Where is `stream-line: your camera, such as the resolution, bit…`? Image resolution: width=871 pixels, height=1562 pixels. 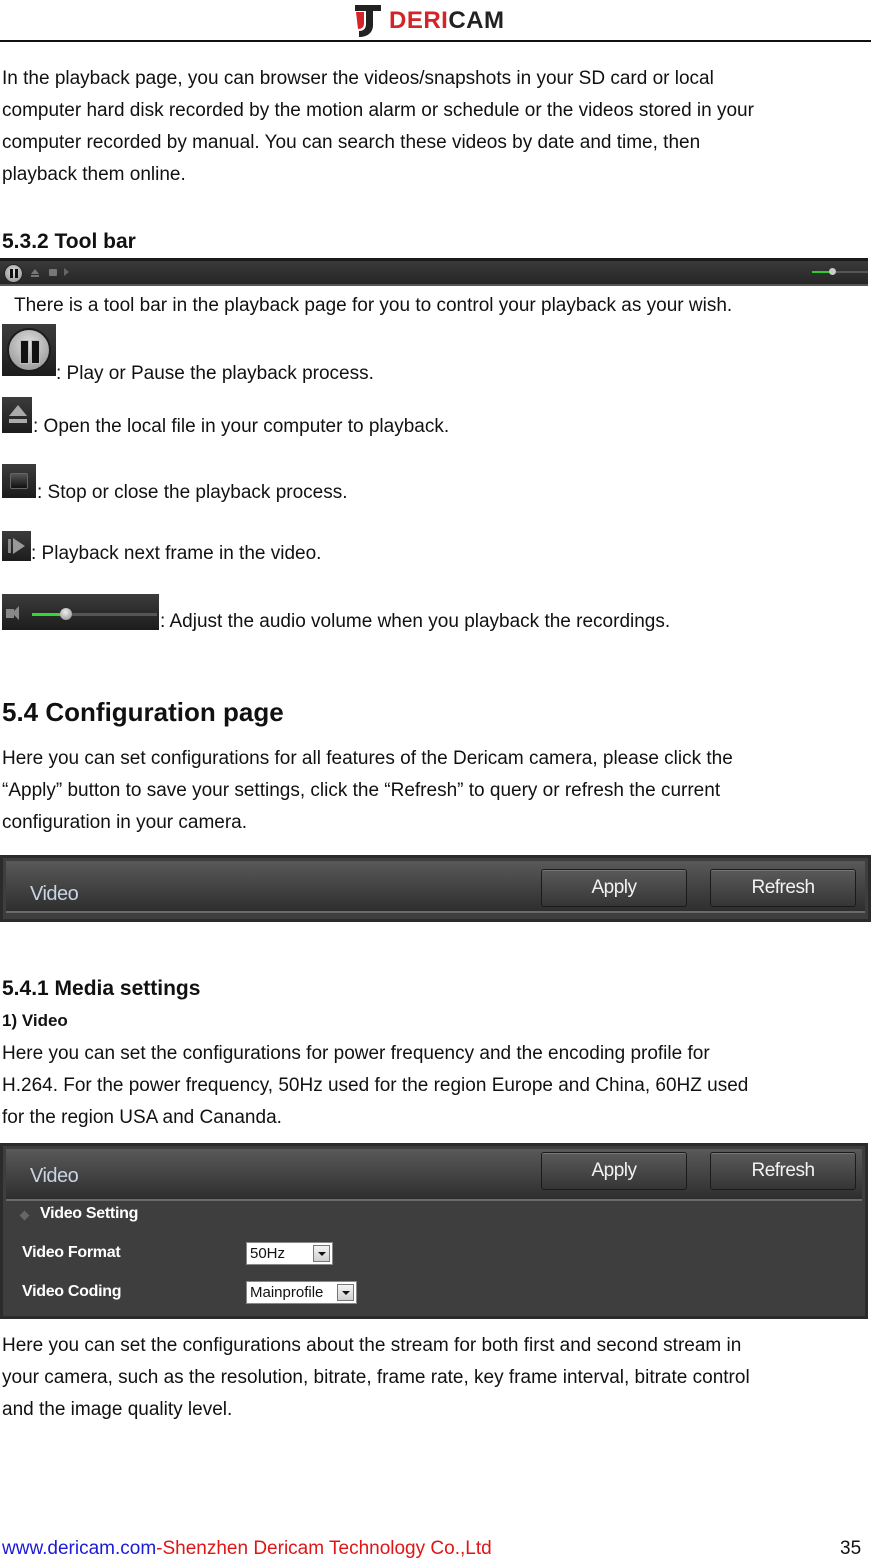
stream-line: your camera, such as the resolution, bit… is located at coordinates (376, 1377).